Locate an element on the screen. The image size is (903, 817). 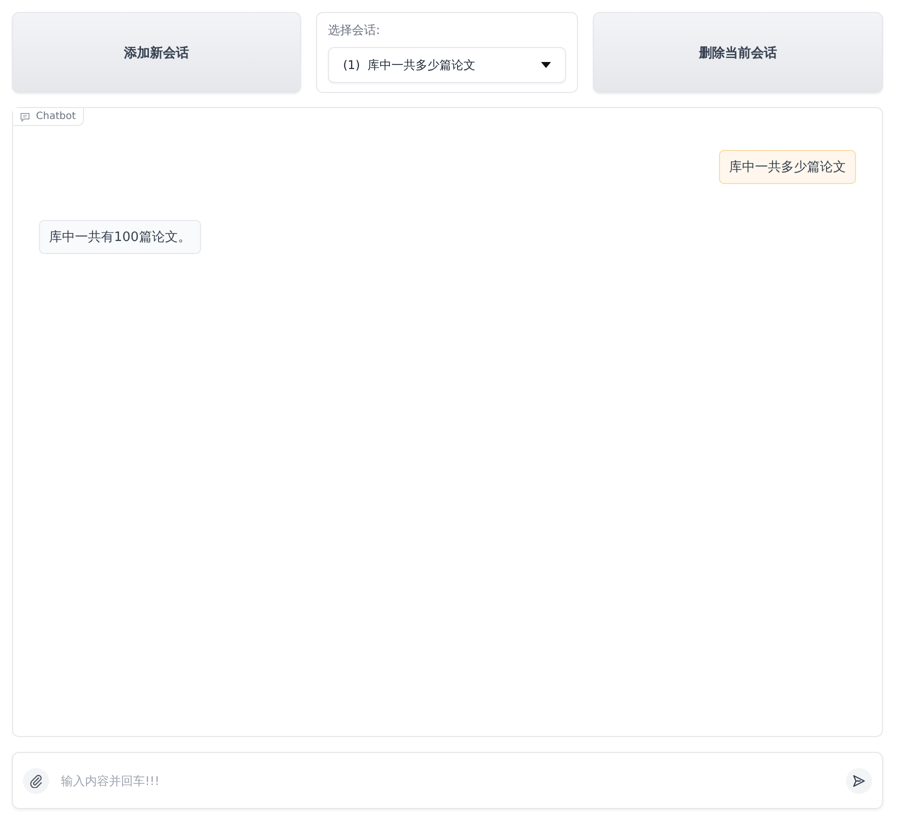
chatbot-title: Chatbot is located at coordinates (56, 116).